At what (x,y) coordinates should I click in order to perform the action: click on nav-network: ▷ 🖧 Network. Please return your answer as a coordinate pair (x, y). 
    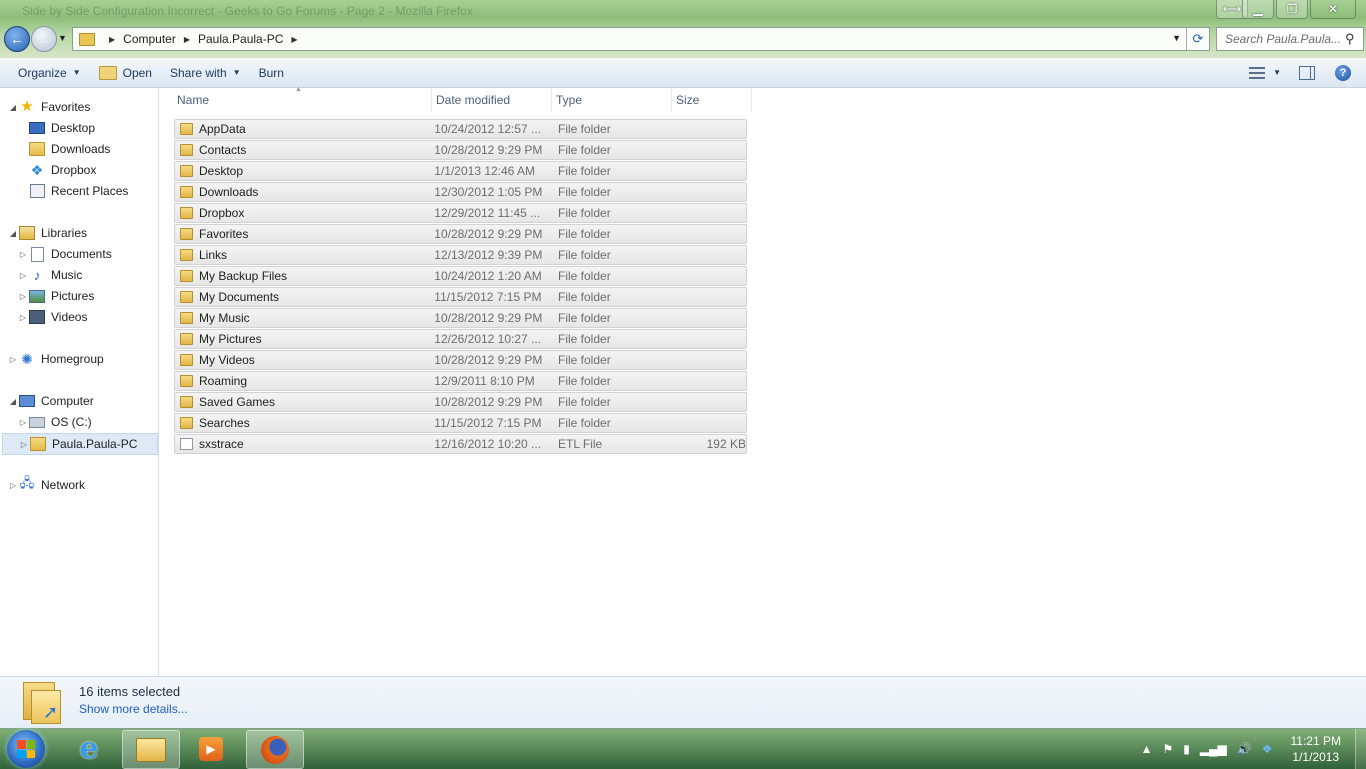
    Looking at the image, I should click on (46, 485).